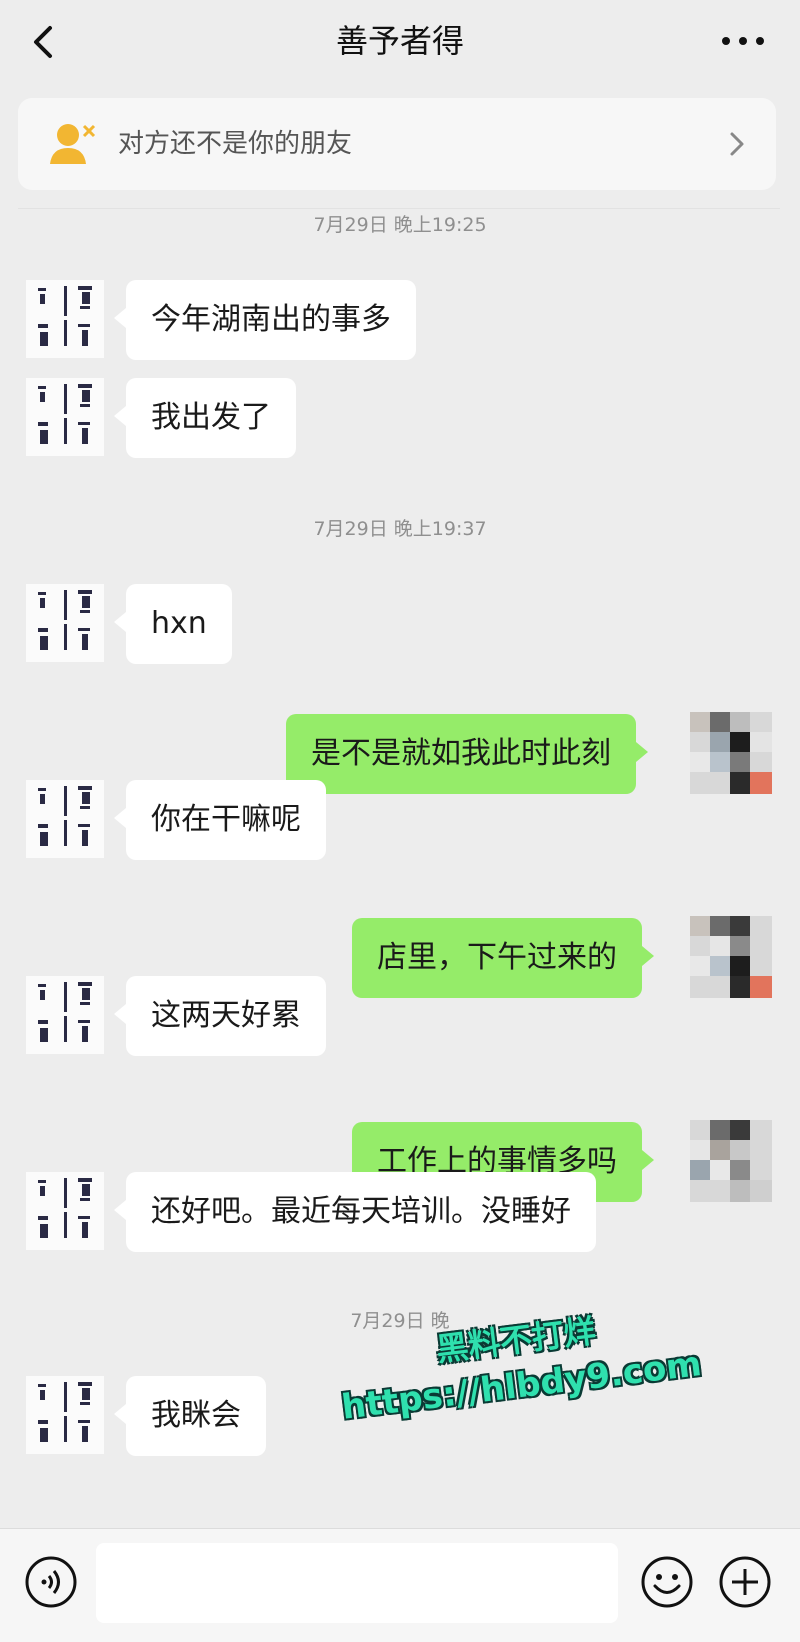 This screenshot has width=800, height=1642. I want to click on emoji-button, so click(667, 1582).